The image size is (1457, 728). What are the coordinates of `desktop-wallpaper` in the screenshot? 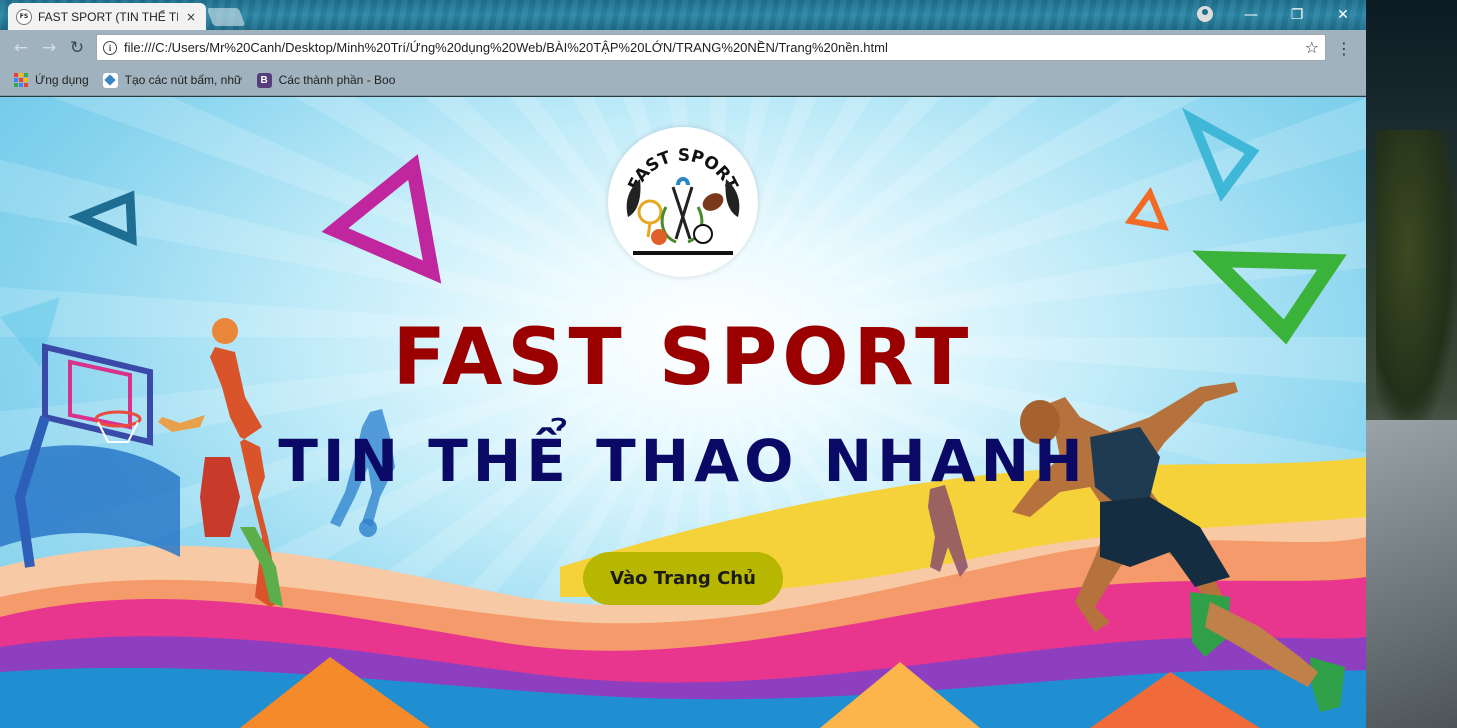 It's located at (1411, 364).